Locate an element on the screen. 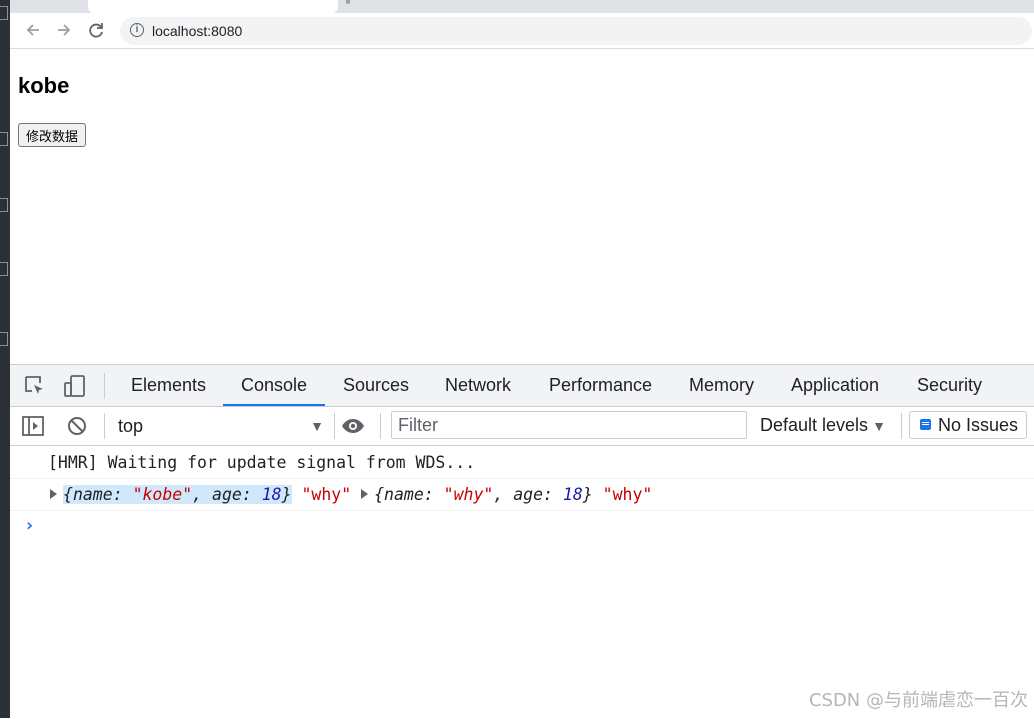 The width and height of the screenshot is (1034, 719). forward-button is located at coordinates (64, 30).